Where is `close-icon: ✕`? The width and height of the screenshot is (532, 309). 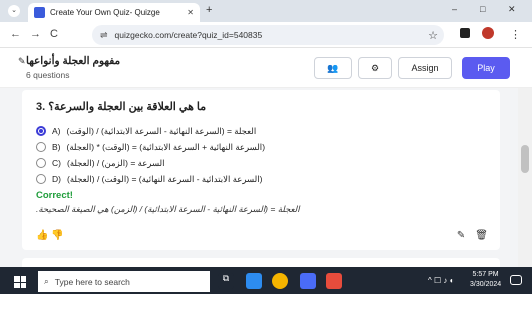 close-icon: ✕ is located at coordinates (190, 12).